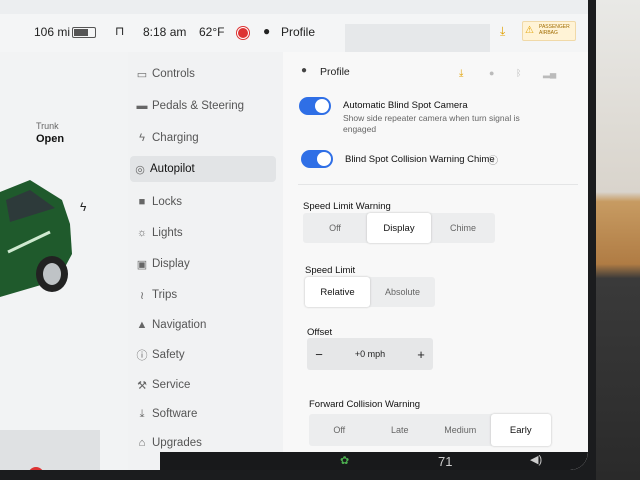  I want to click on navigation-icon: ▲, so click(142, 325).